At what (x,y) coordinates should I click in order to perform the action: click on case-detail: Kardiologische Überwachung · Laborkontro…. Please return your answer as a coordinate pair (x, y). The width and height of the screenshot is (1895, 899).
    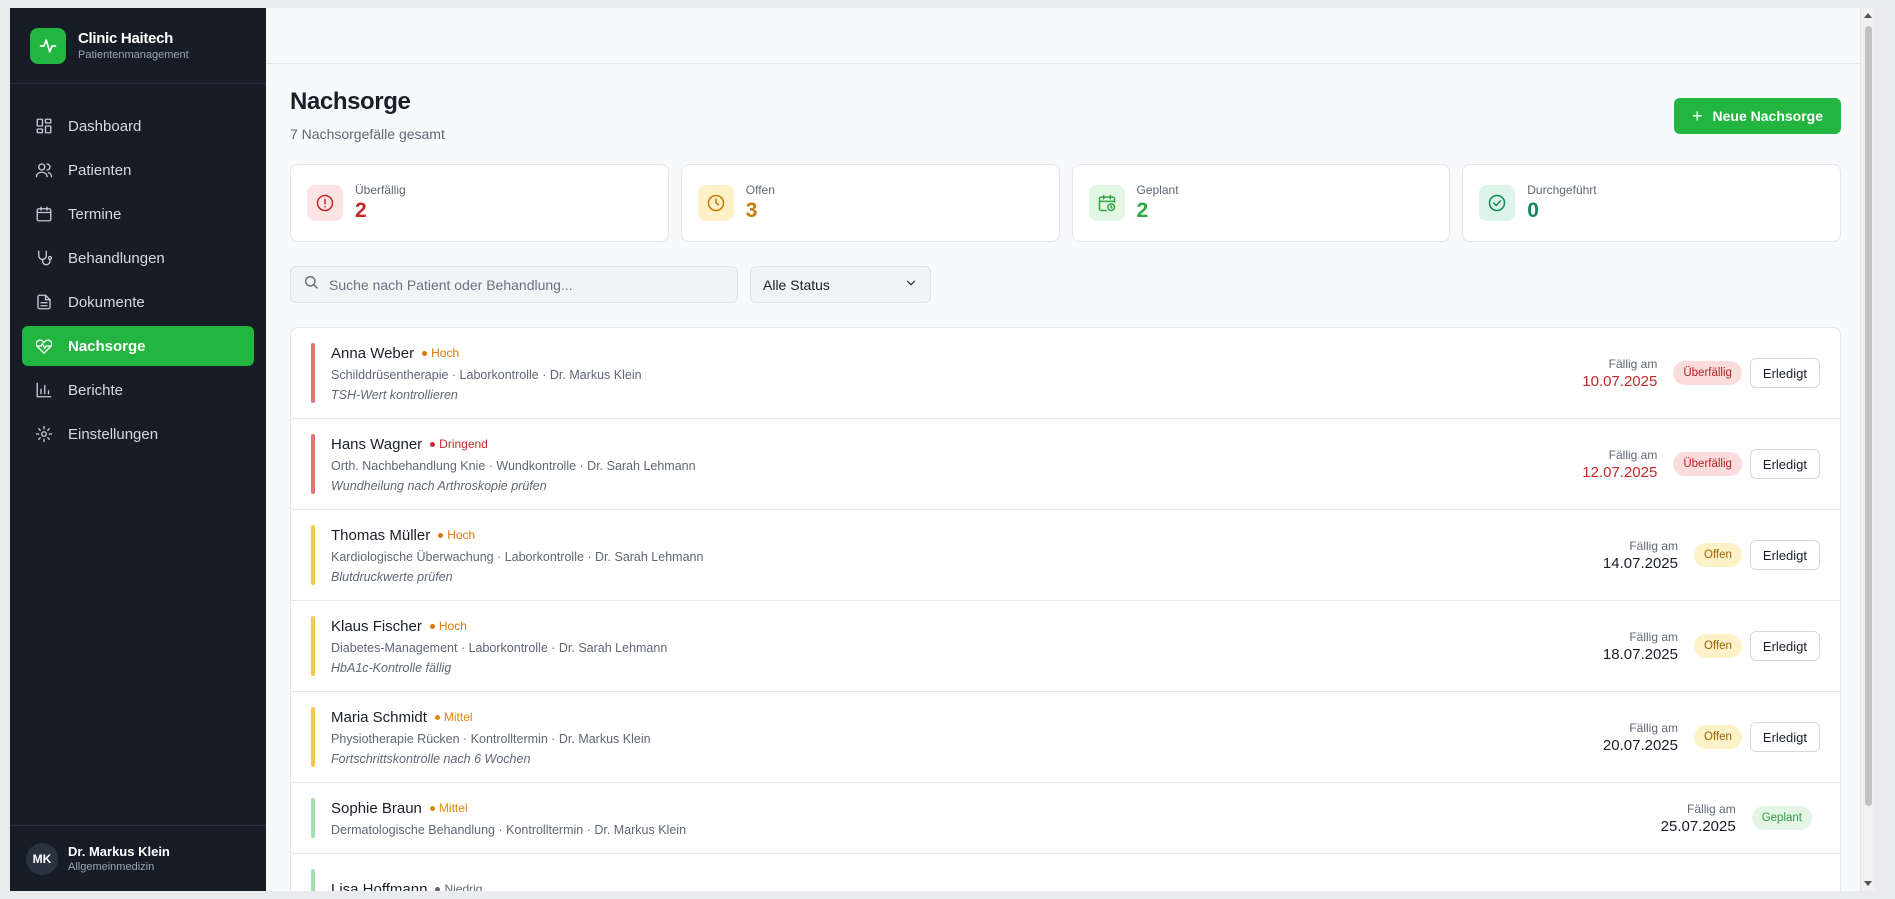
    Looking at the image, I should click on (517, 556).